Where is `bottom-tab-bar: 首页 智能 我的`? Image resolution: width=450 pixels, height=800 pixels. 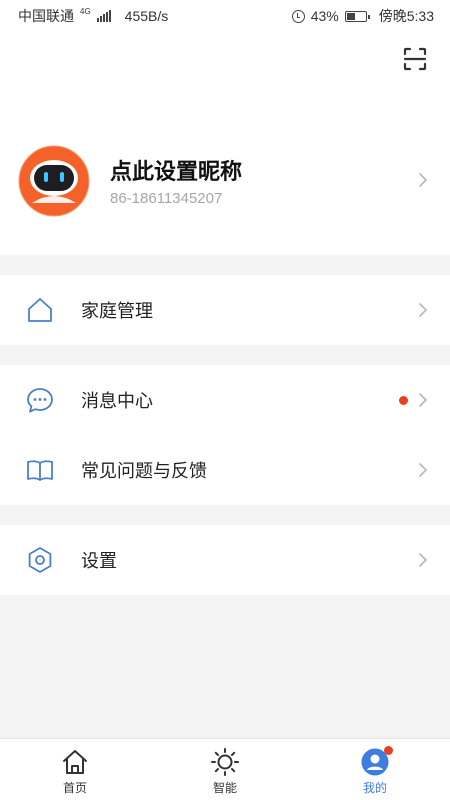
bottom-tab-bar: 首页 智能 我的 is located at coordinates (225, 769).